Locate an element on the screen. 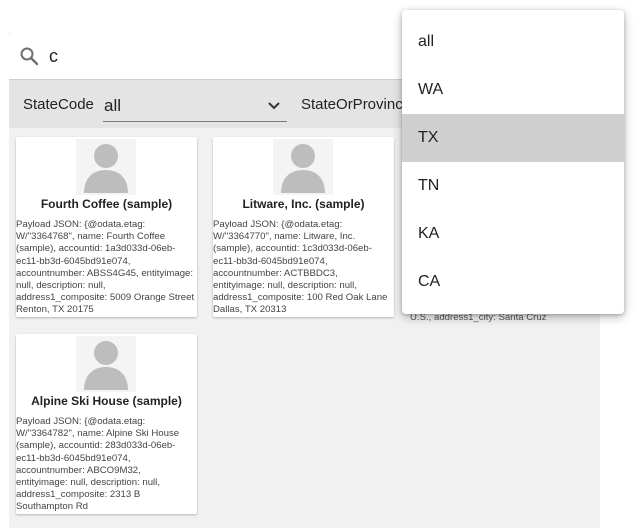 The width and height of the screenshot is (638, 528). dropdown-option-all: all is located at coordinates (513, 42).